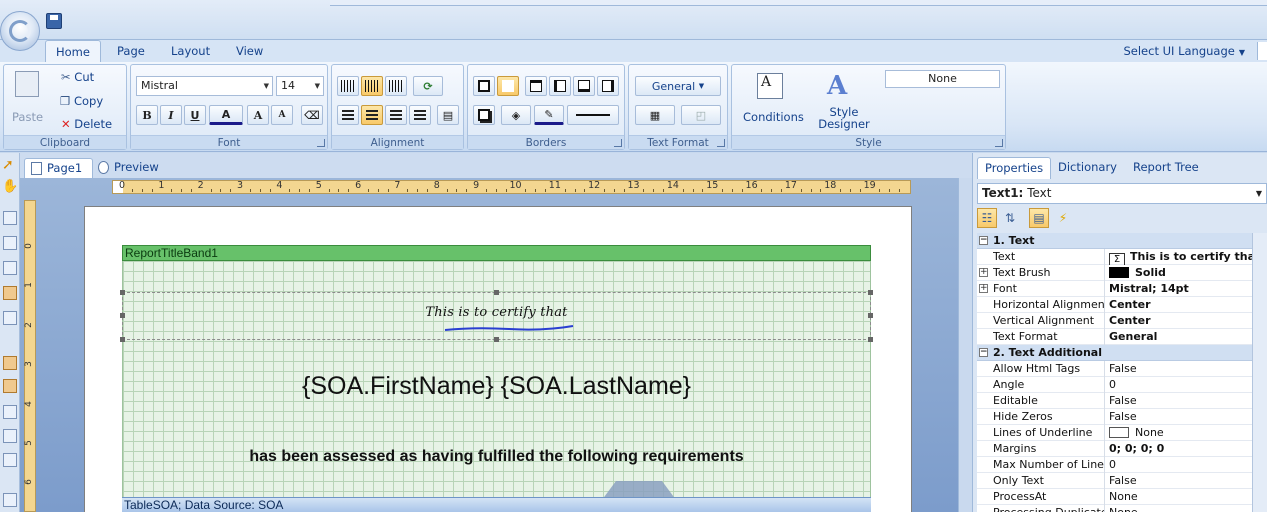 The image size is (1267, 512). What do you see at coordinates (584, 86) in the screenshot?
I see `border-bottom-icon` at bounding box center [584, 86].